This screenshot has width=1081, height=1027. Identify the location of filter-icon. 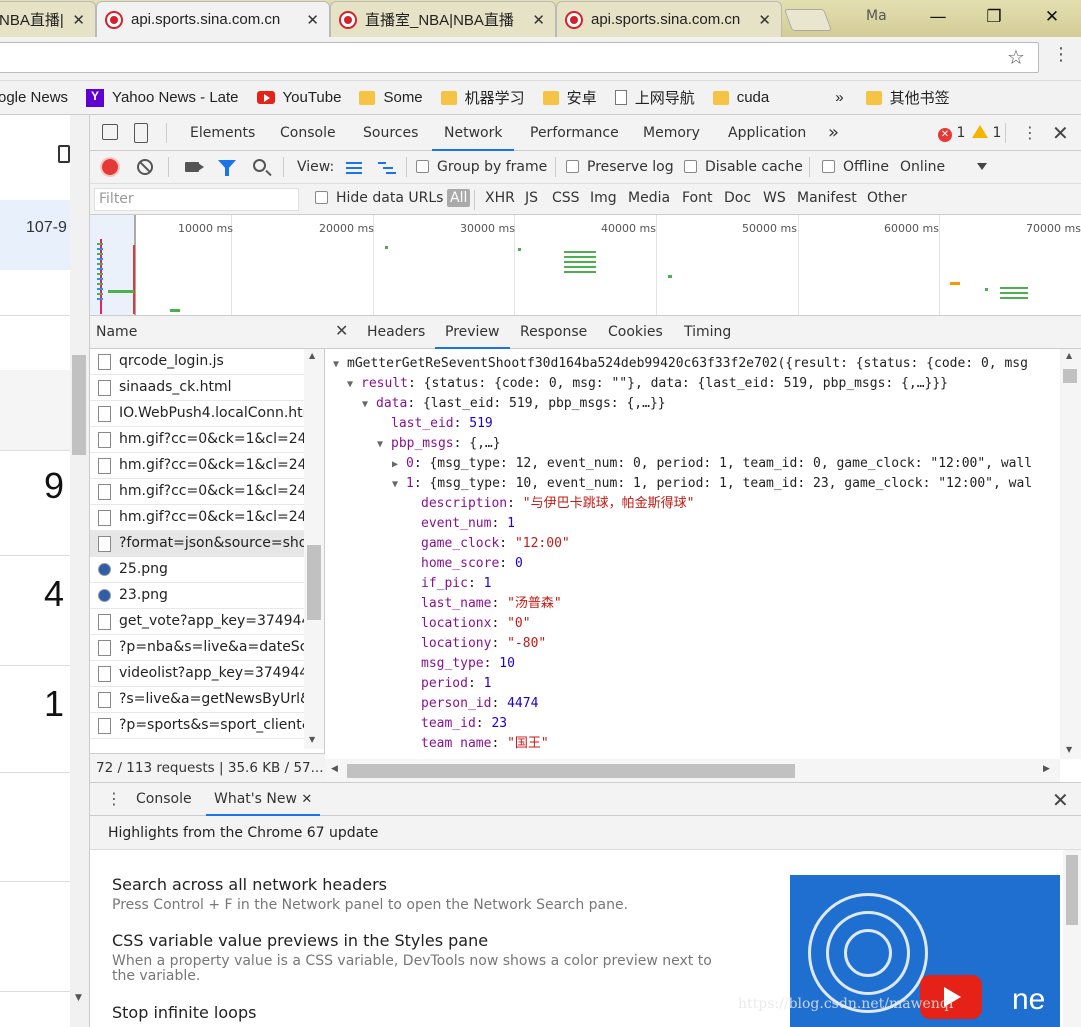
(227, 168).